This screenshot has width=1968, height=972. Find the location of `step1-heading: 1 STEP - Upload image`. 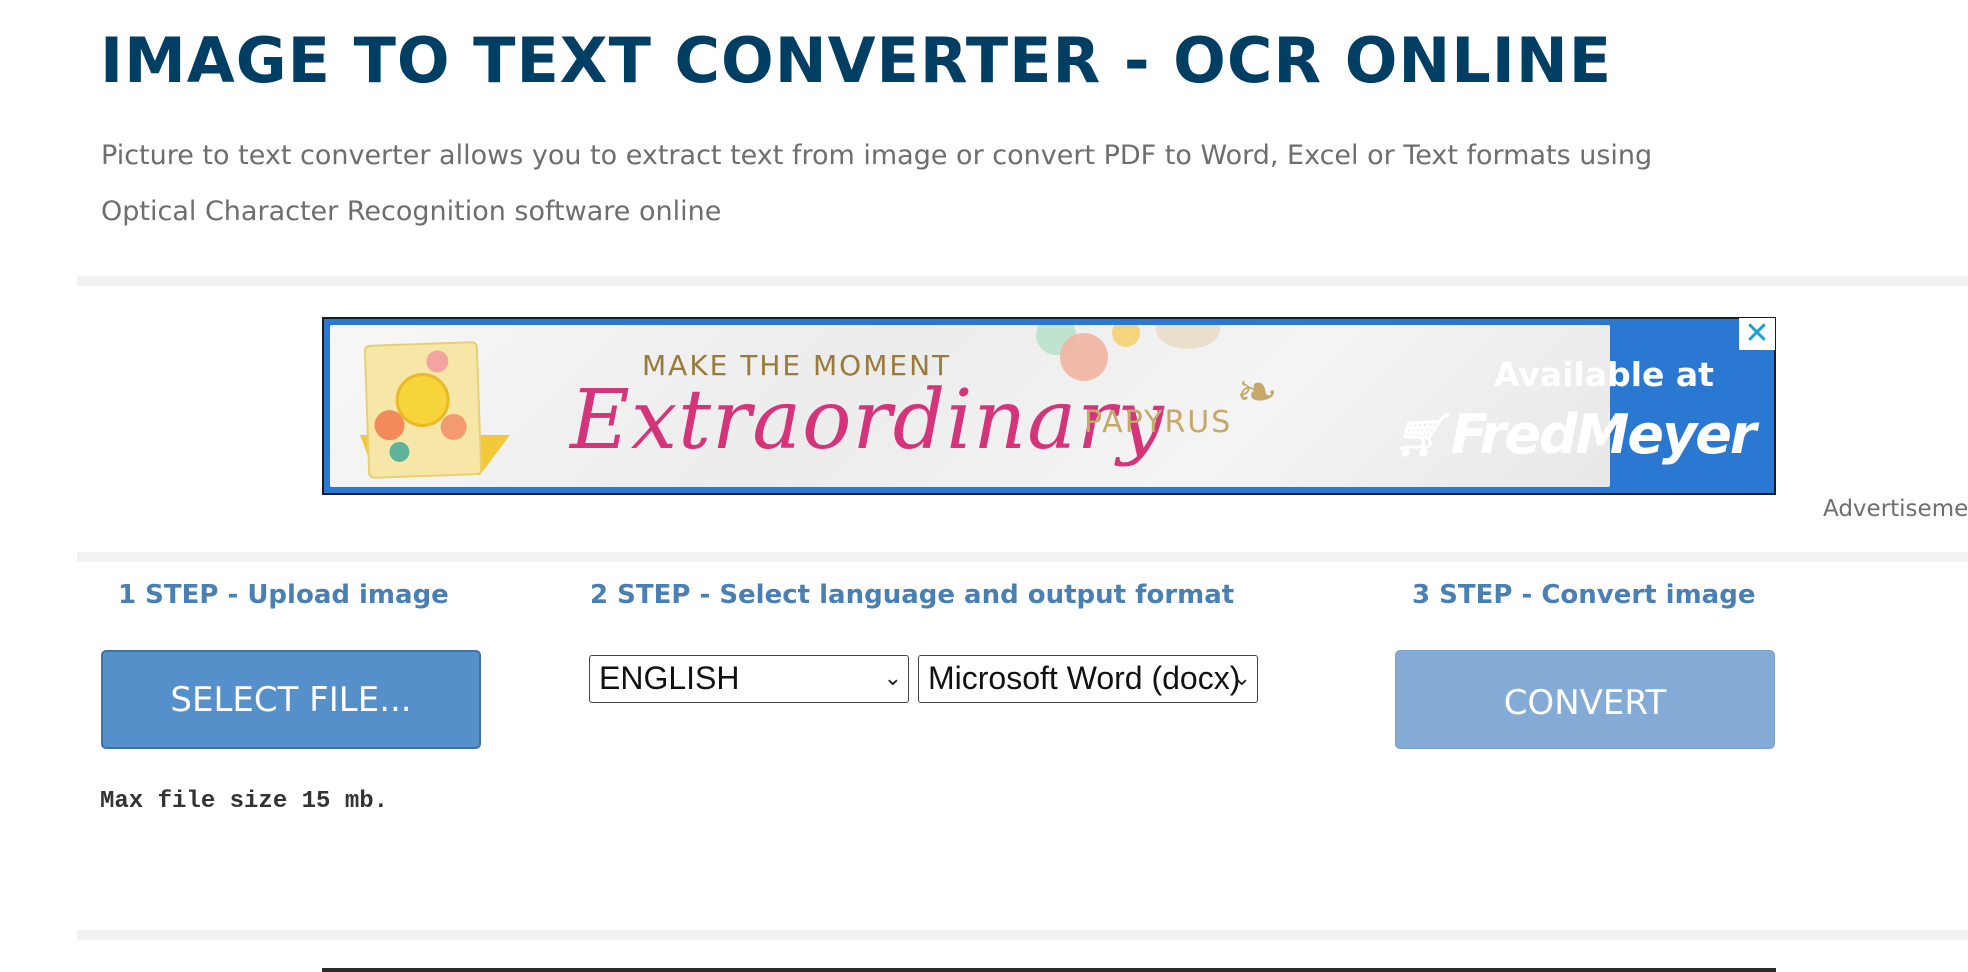

step1-heading: 1 STEP - Upload image is located at coordinates (283, 595).